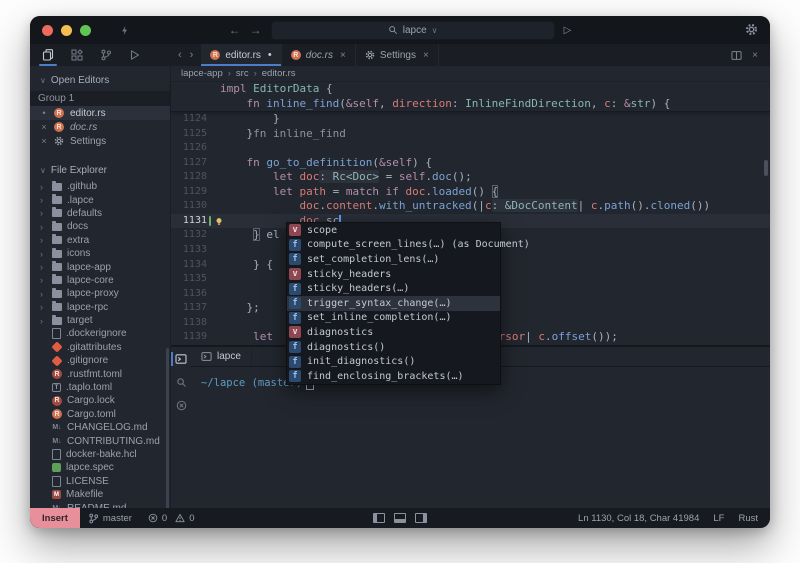 The height and width of the screenshot is (563, 800). I want to click on breadcrumb-segment: lapce-app, so click(202, 73).